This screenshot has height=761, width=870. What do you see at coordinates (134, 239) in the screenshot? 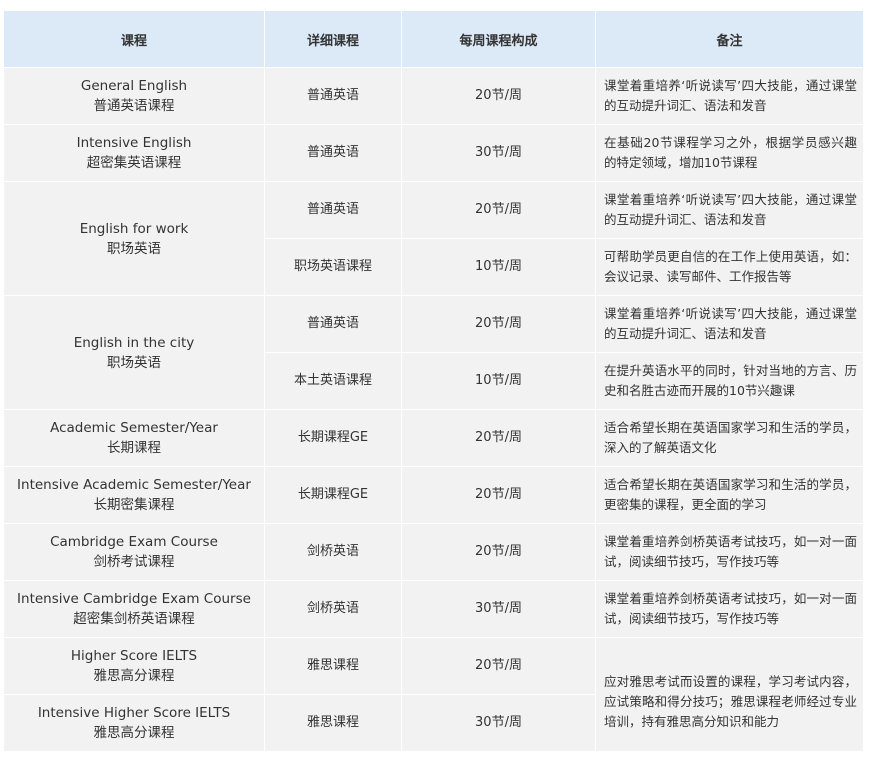
I see `course-cell: English for work 职场英语` at bounding box center [134, 239].